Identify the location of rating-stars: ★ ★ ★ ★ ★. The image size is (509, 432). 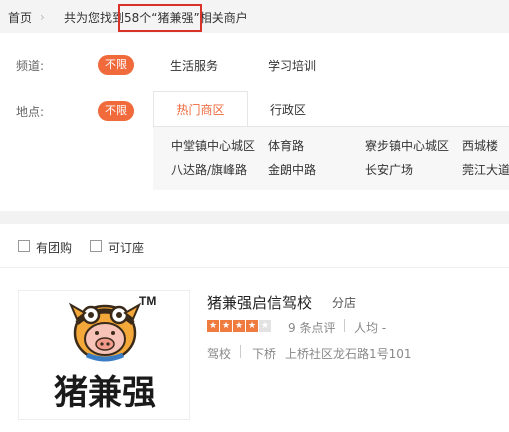
(240, 326).